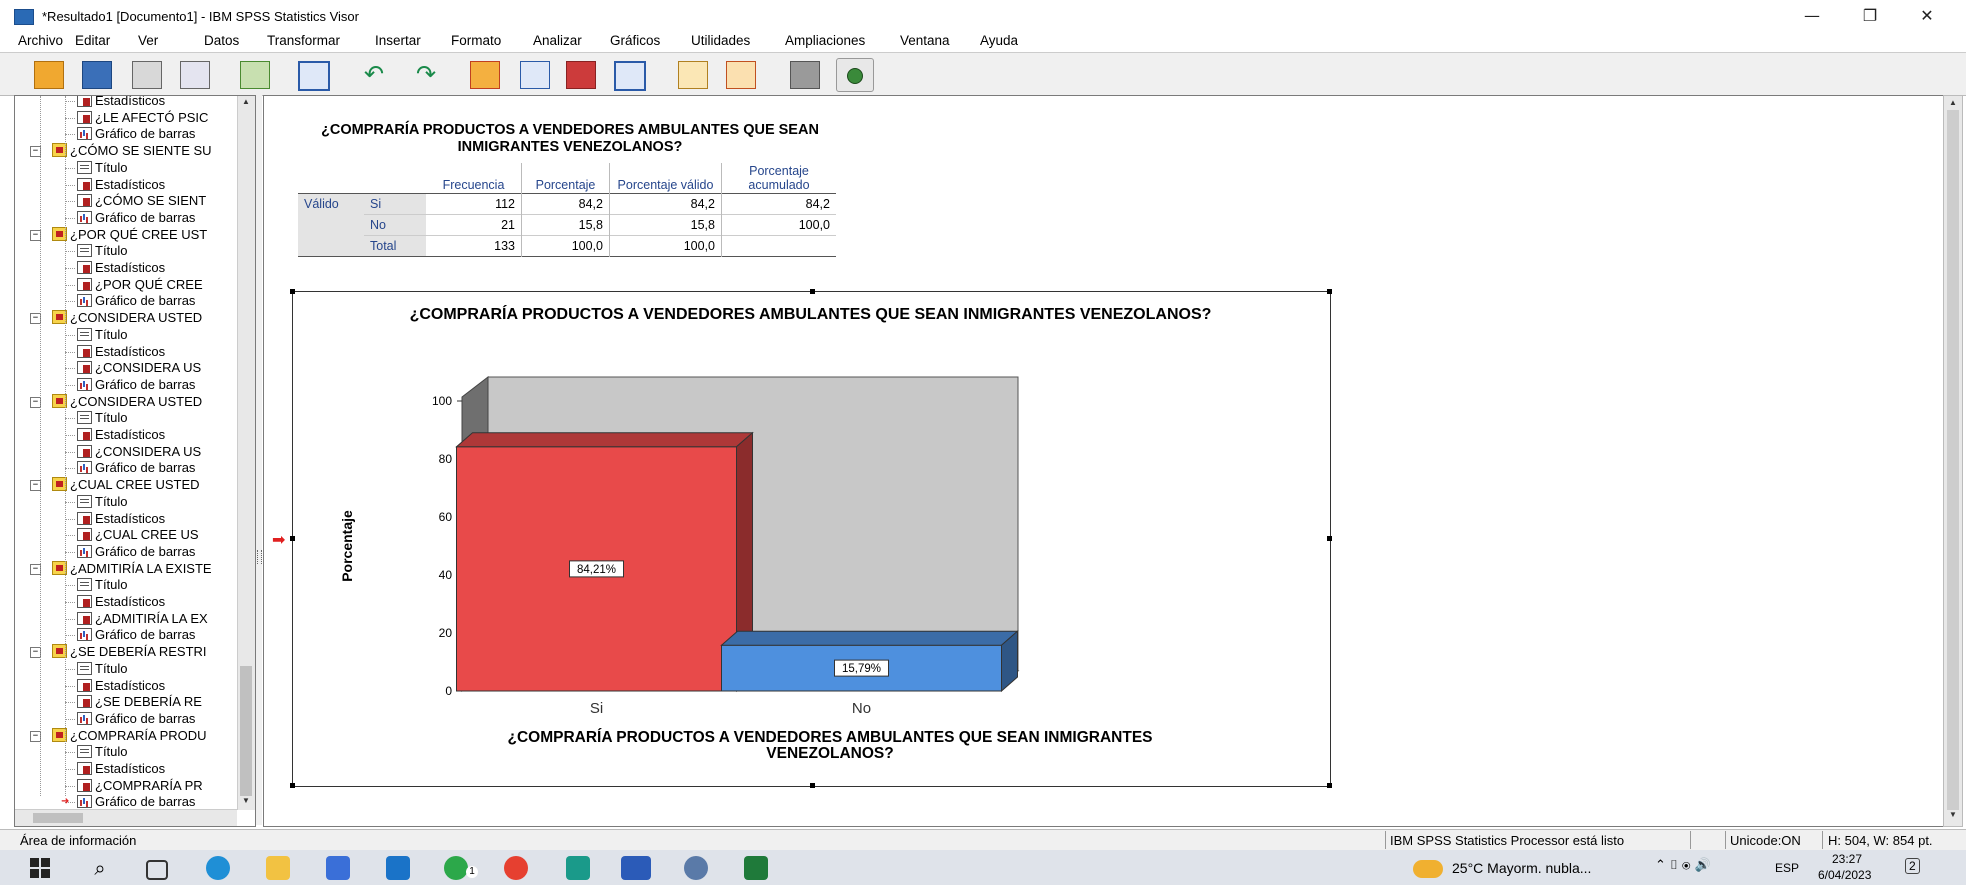  Describe the element at coordinates (636, 868) in the screenshot. I see `word-icon` at that location.